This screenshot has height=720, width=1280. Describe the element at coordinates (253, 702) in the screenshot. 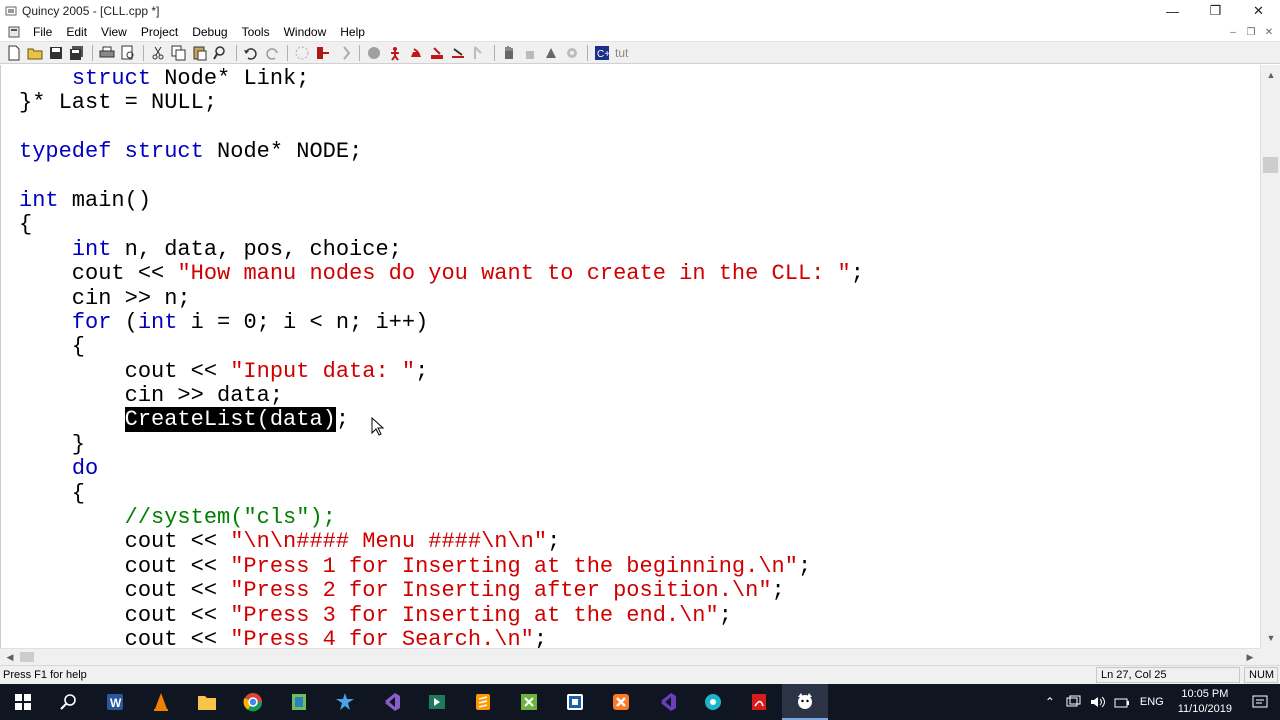

I see `chrome-app-icon` at that location.